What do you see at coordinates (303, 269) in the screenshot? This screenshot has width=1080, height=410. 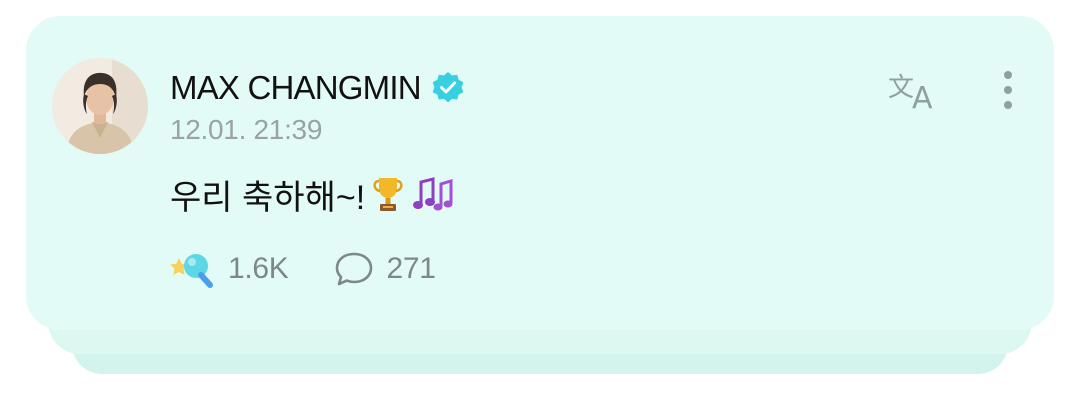 I see `post-stats: 1.6K 271` at bounding box center [303, 269].